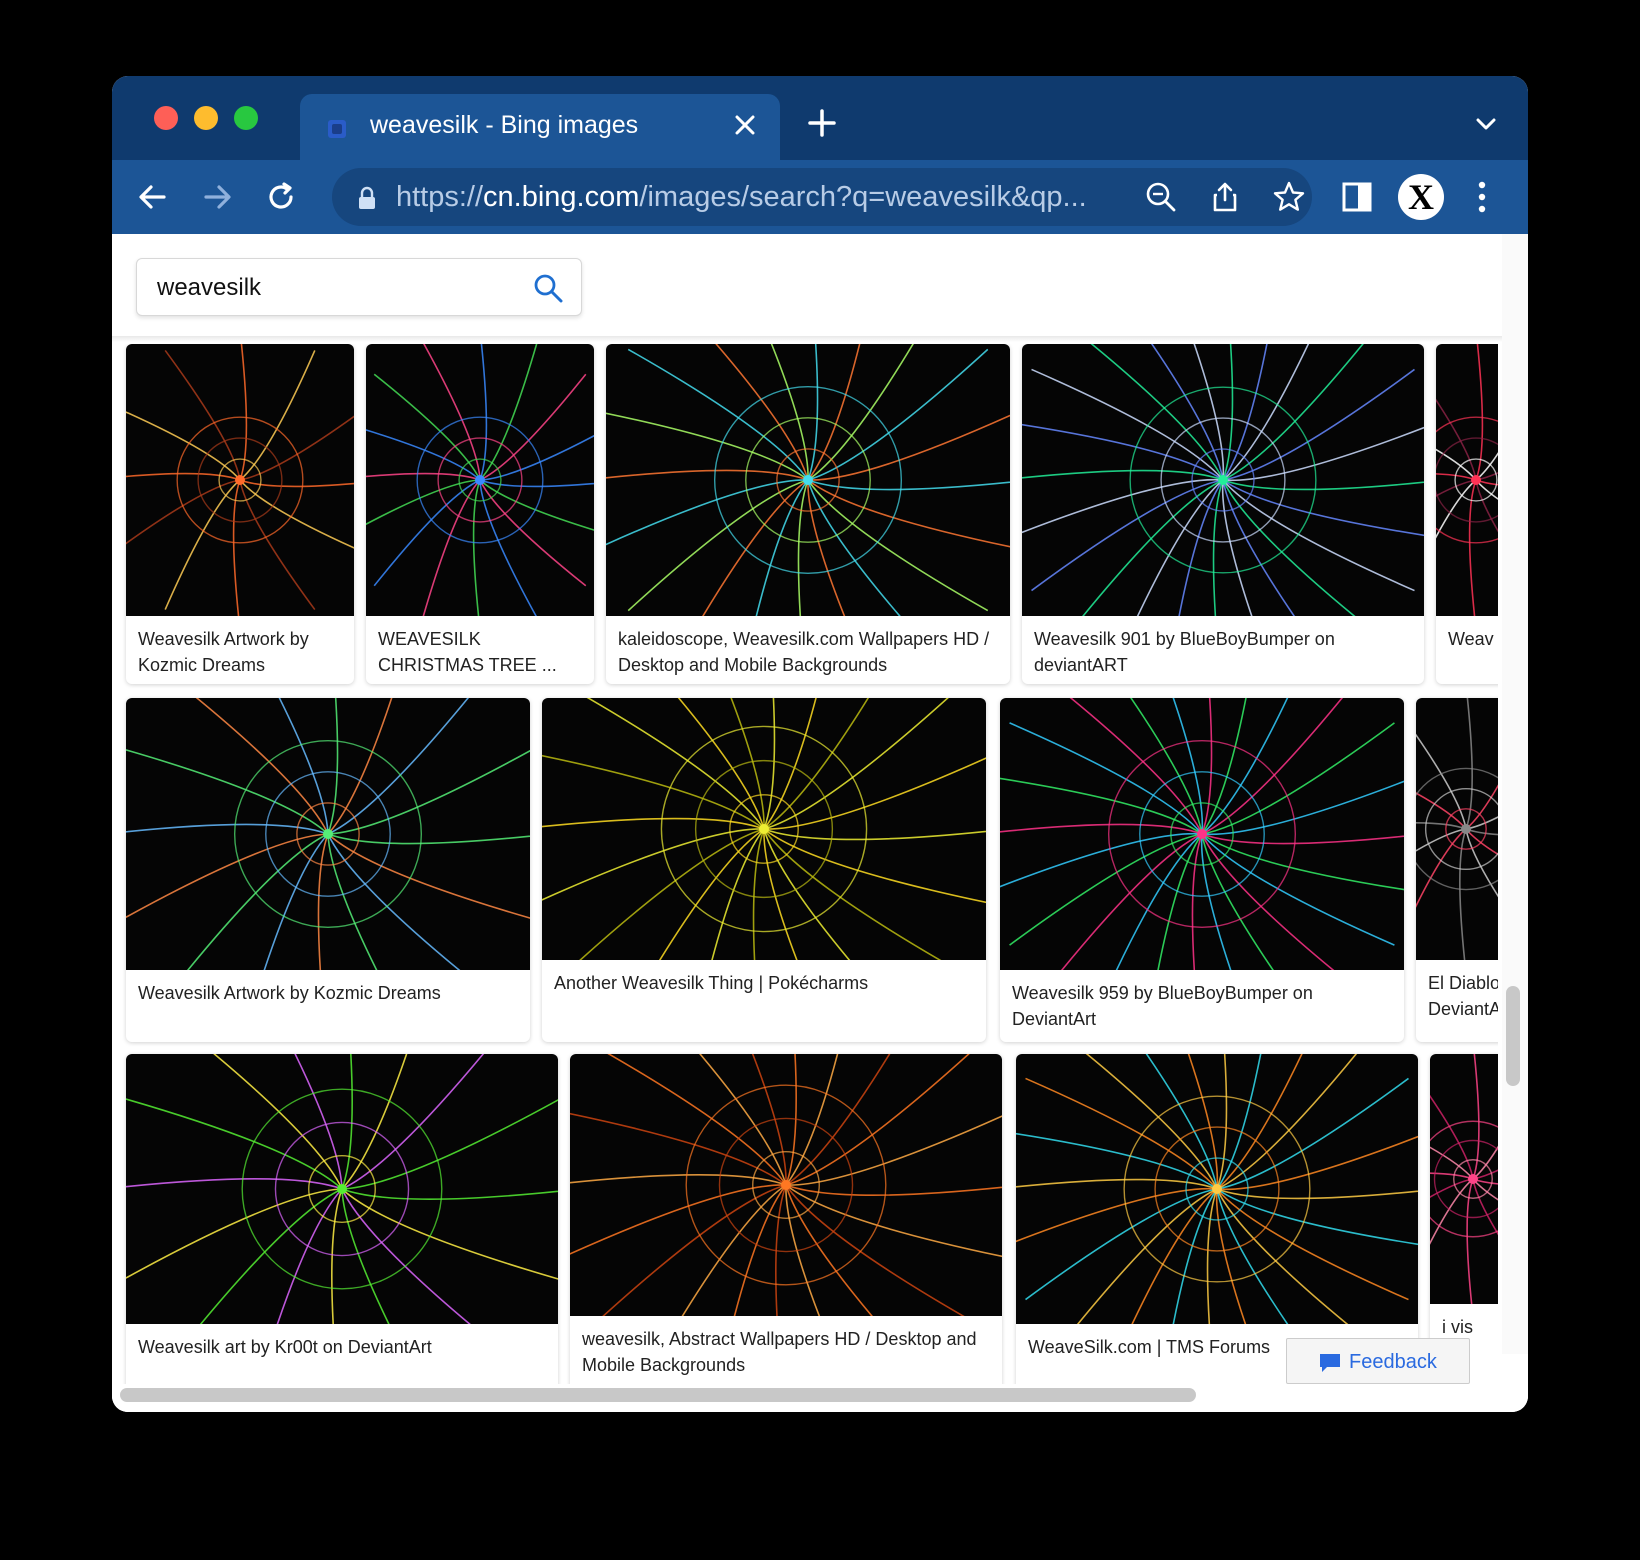 The width and height of the screenshot is (1640, 1560). I want to click on feedback-button: Feedback, so click(1378, 1361).